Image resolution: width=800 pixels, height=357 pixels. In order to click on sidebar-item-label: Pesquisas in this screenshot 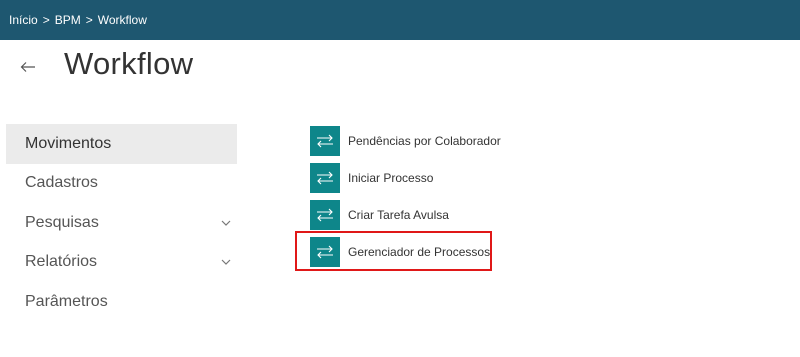, I will do `click(62, 222)`.